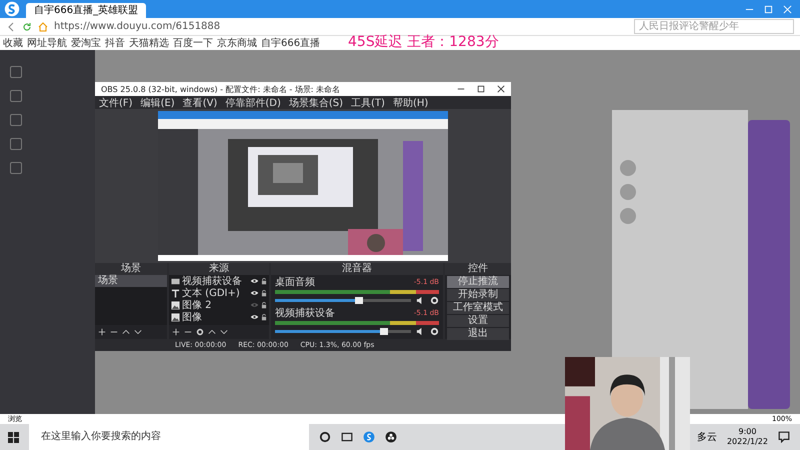  What do you see at coordinates (295, 282) in the screenshot?
I see `channel-name: 桌面音频` at bounding box center [295, 282].